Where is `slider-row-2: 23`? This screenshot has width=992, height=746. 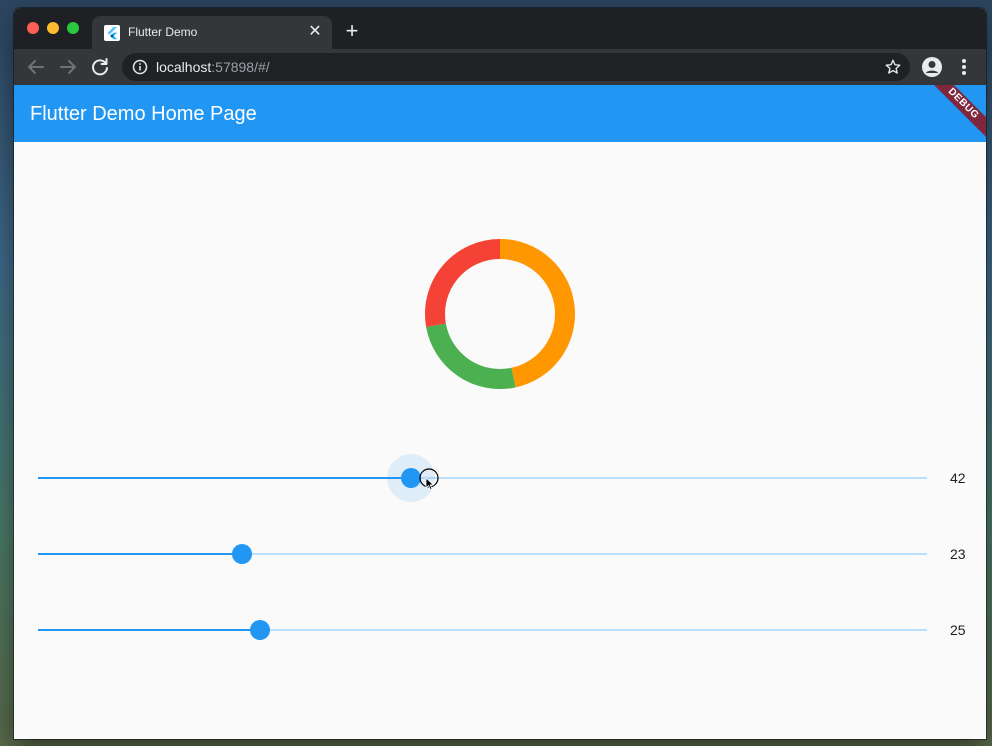
slider-row-2: 23 is located at coordinates (500, 554).